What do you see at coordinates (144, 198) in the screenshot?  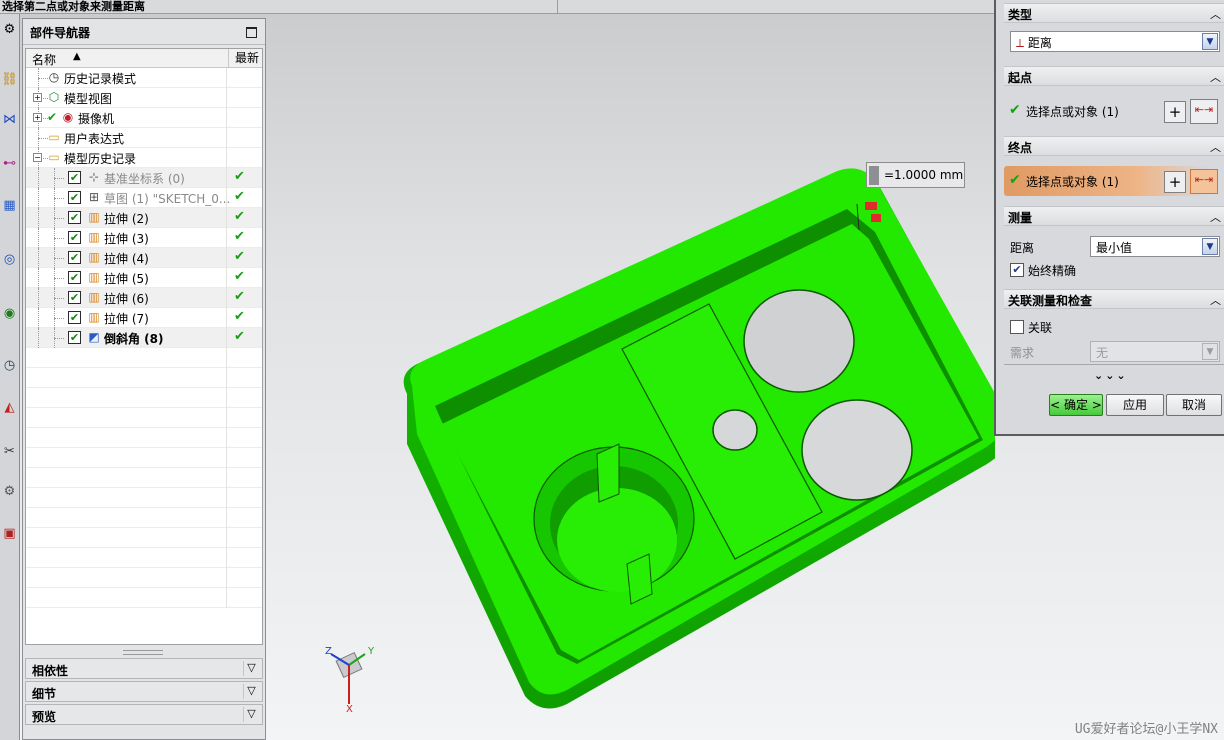 I see `tree-row: ✔ ⊞ 草图 (1) "SKETCH_0... ✔` at bounding box center [144, 198].